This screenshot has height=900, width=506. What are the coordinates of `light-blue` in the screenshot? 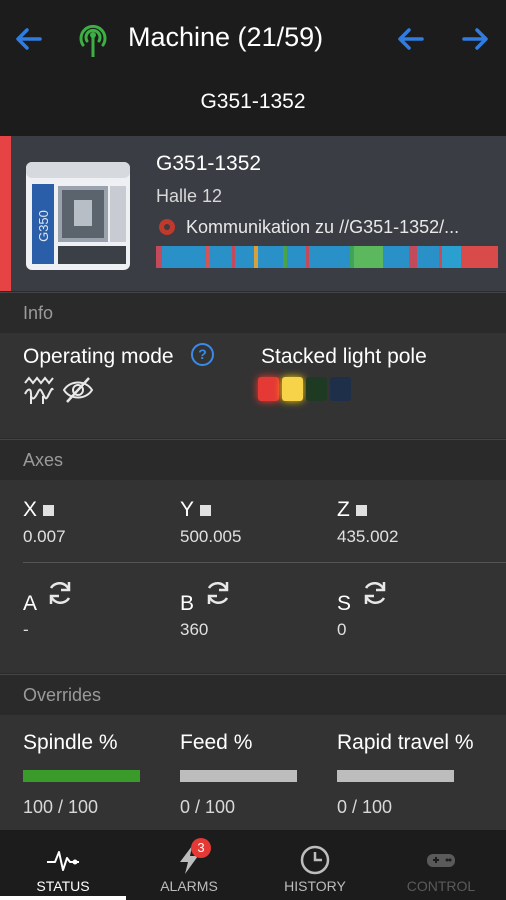 It's located at (340, 389).